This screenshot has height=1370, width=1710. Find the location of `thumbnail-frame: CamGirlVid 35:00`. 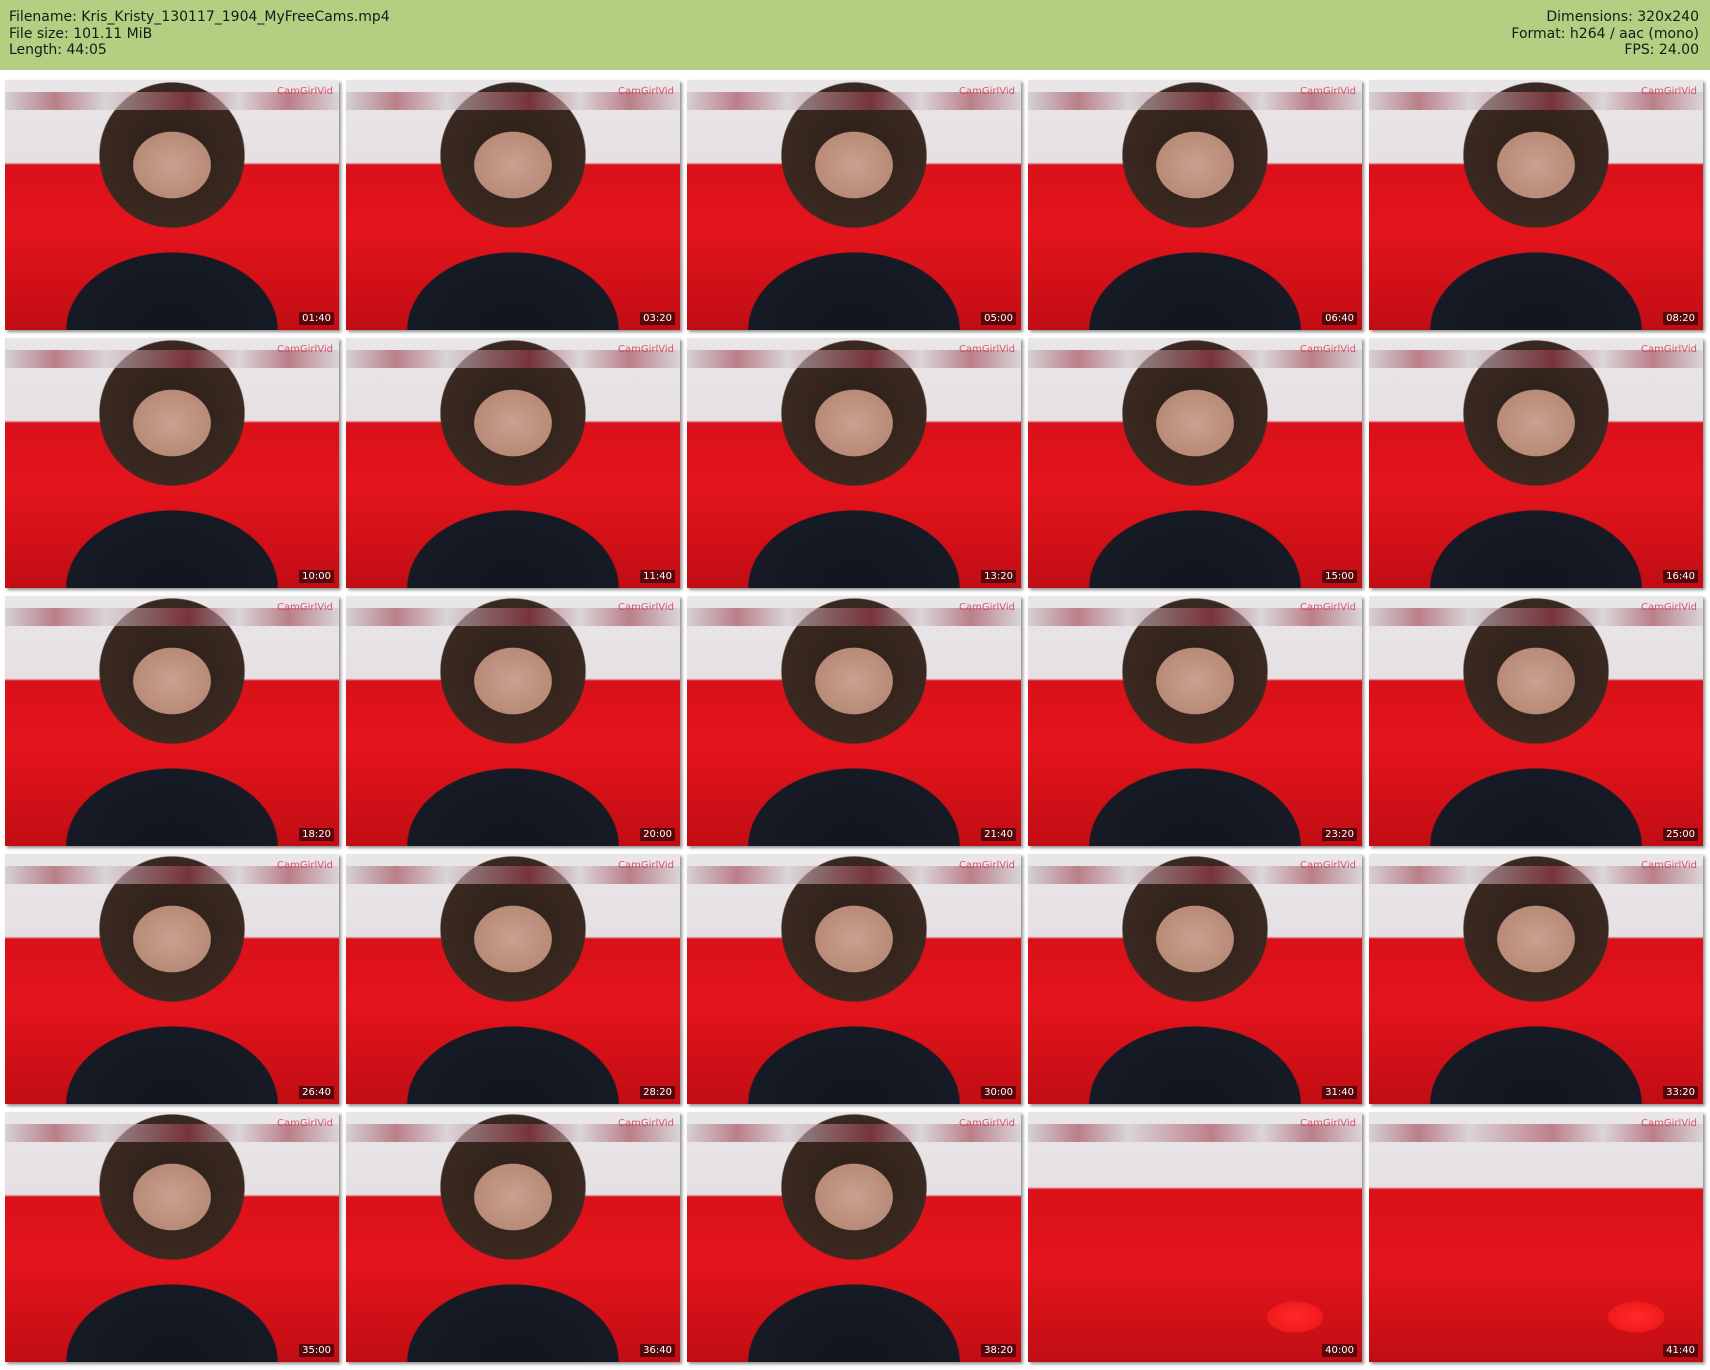

thumbnail-frame: CamGirlVid 35:00 is located at coordinates (172, 1237).